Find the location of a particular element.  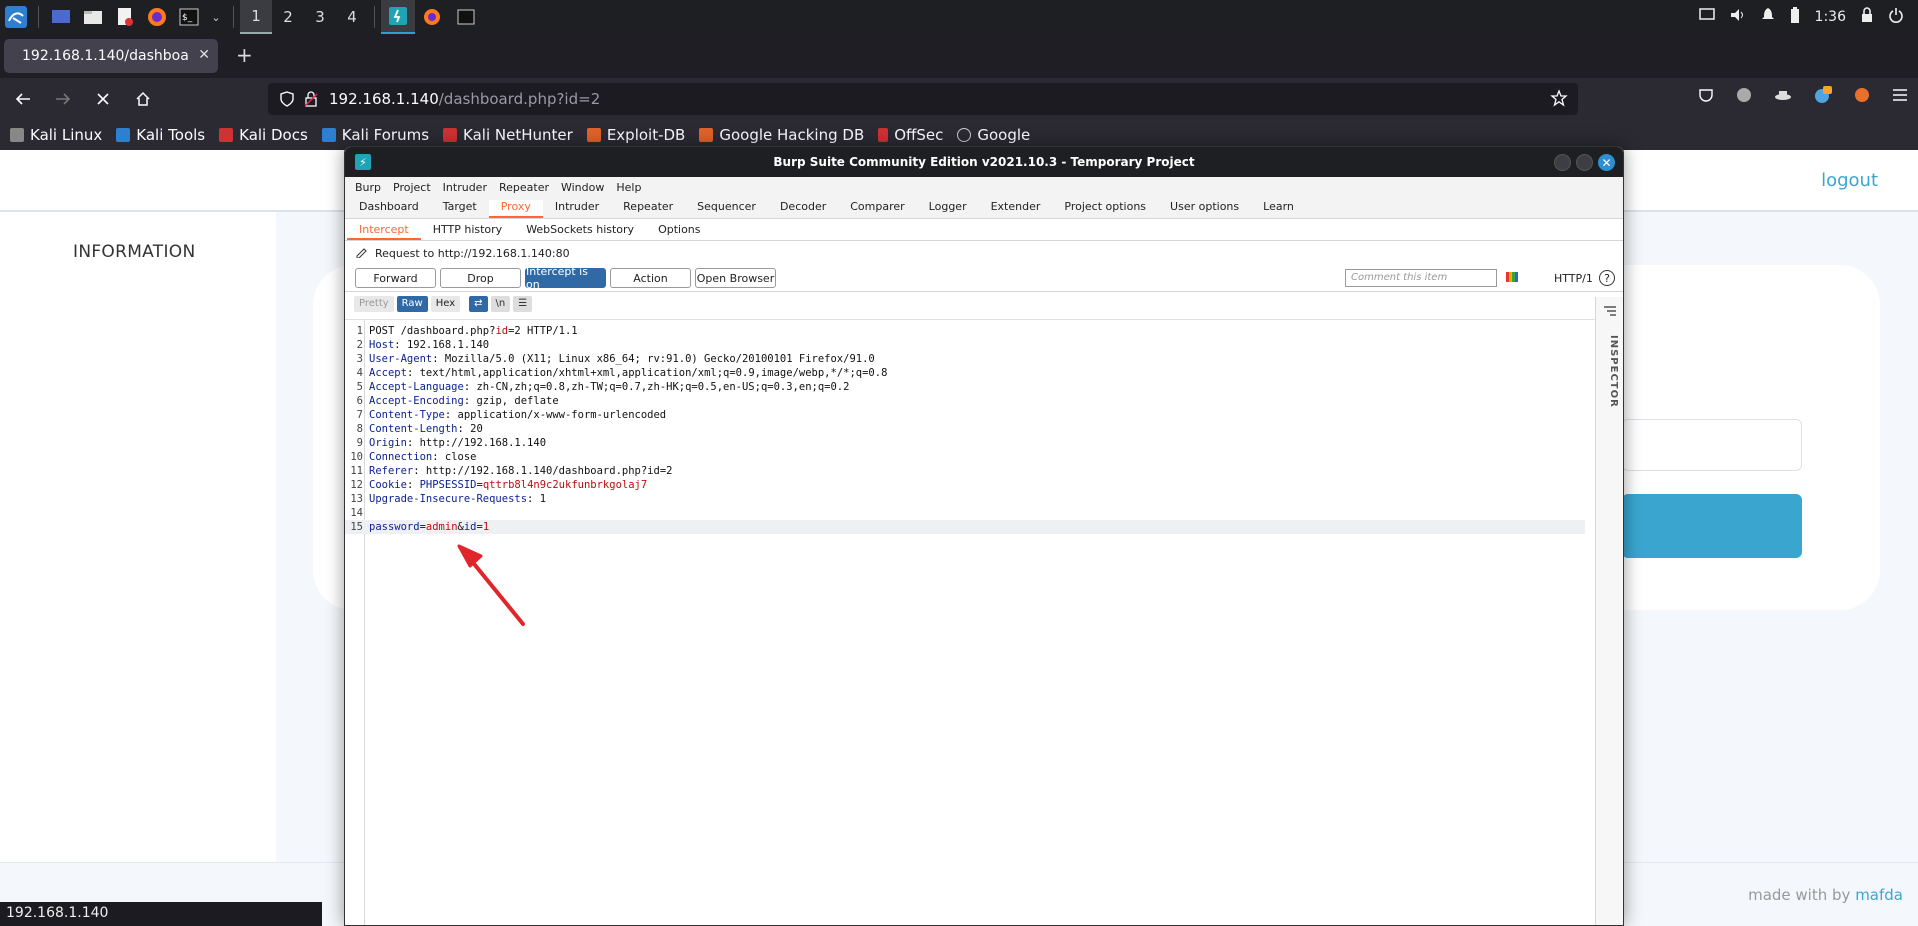

bookmark-kali-docs: Kali Docs is located at coordinates (263, 135).